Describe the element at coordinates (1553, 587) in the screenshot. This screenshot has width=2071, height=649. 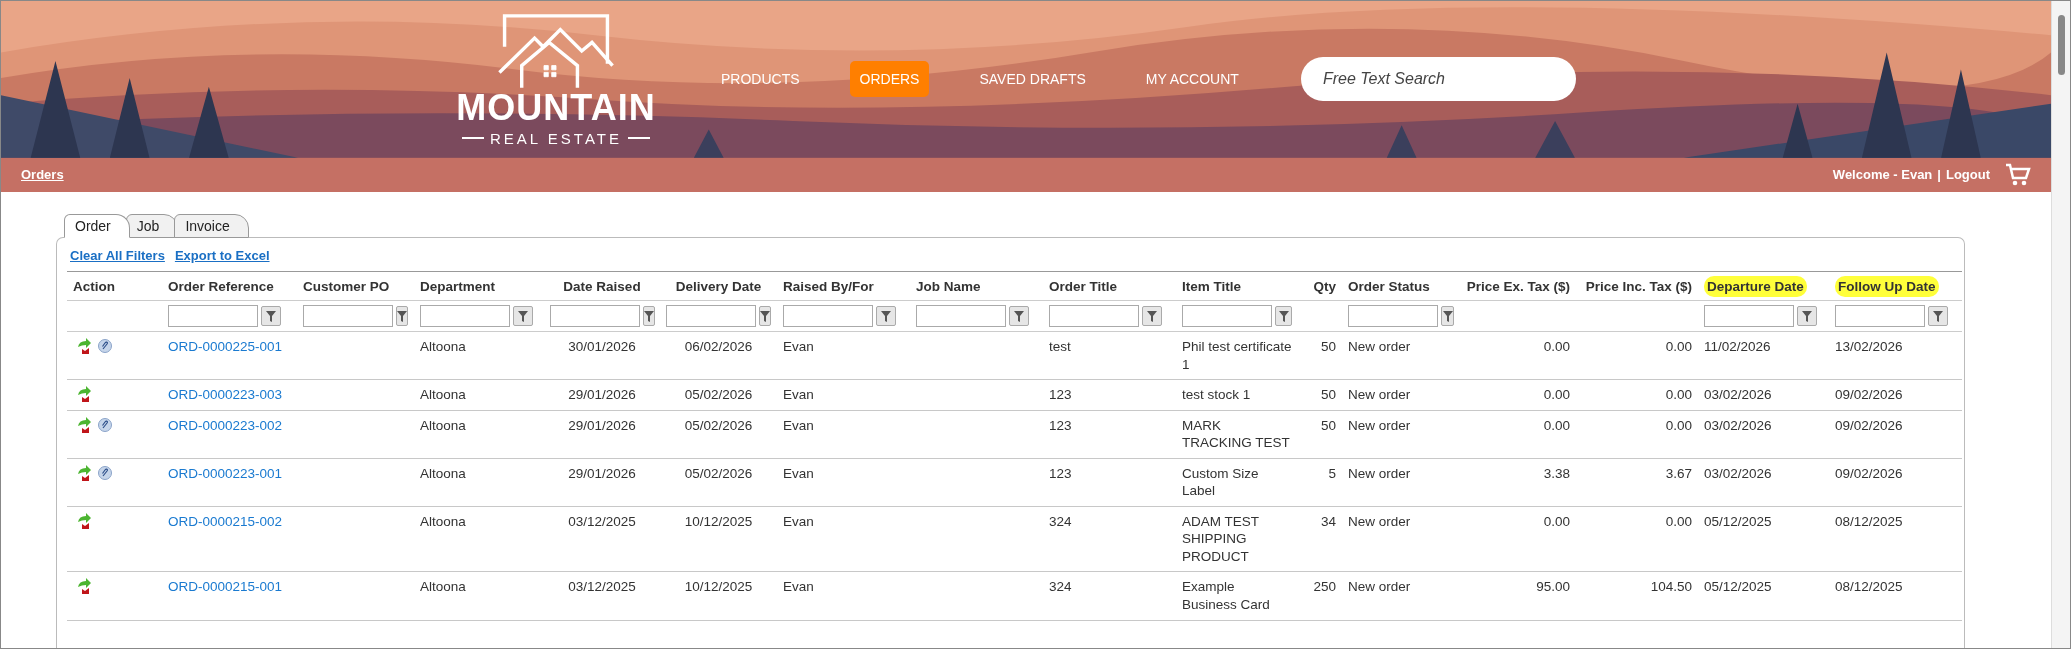
I see `table-cell: 95.00` at that location.